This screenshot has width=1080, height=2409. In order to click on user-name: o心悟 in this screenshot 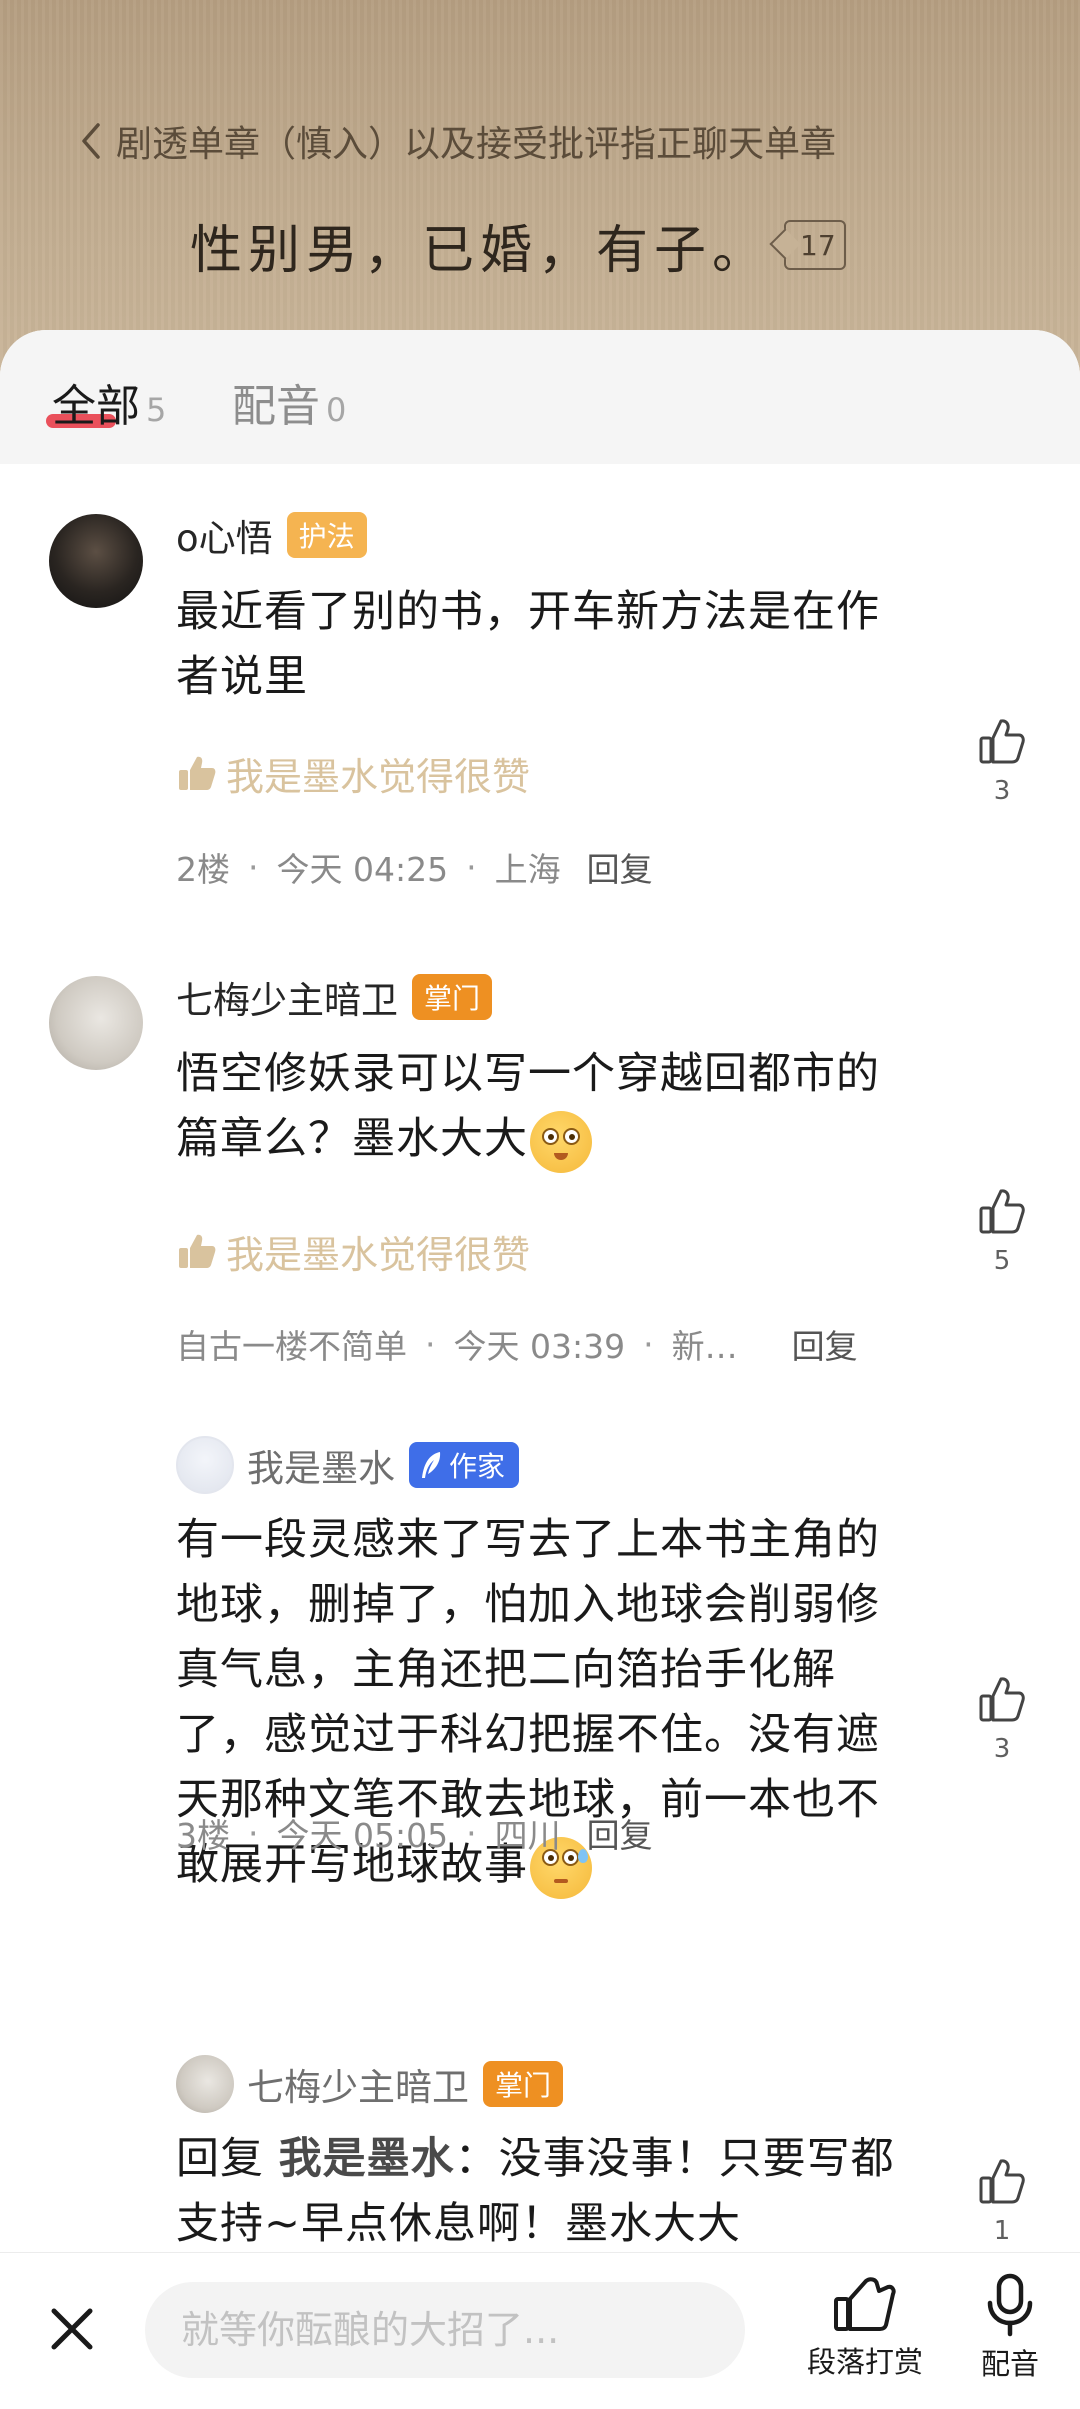, I will do `click(224, 535)`.